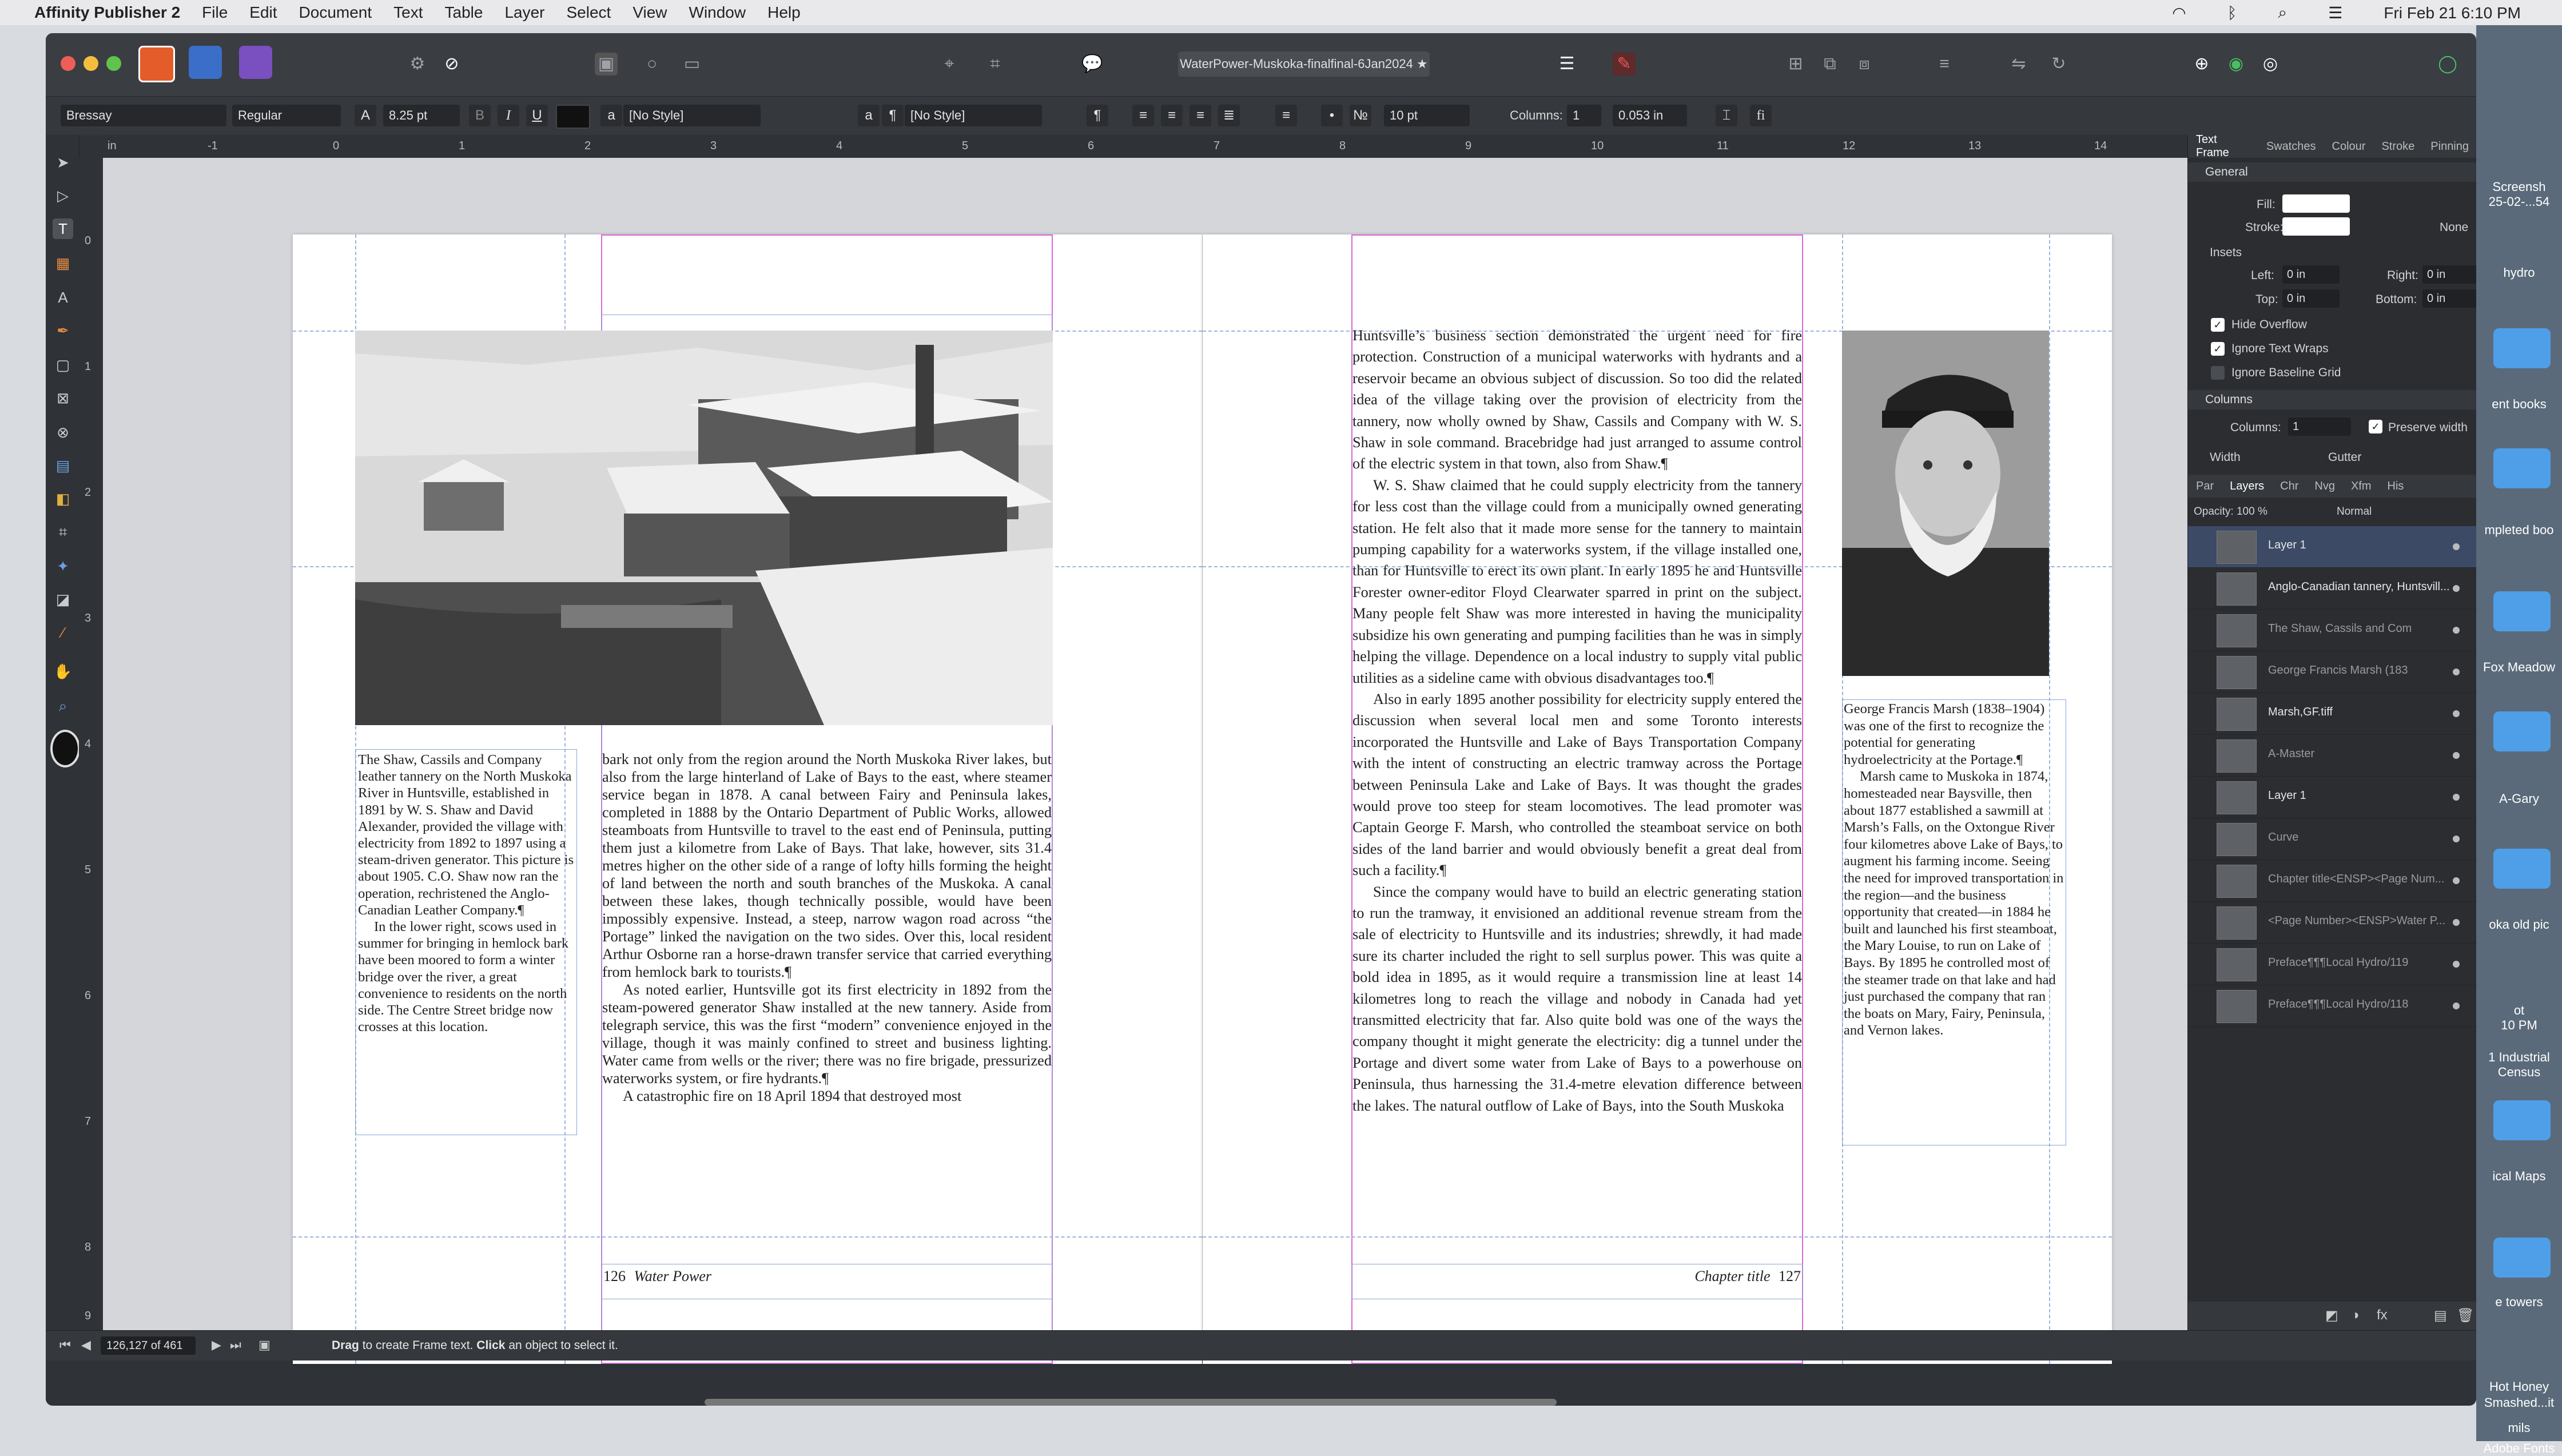 The image size is (2562, 1456). Describe the element at coordinates (2397, 146) in the screenshot. I see `tab-stroke: Stroke` at that location.